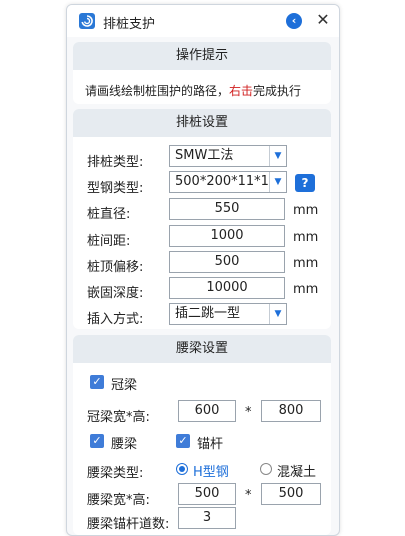  Describe the element at coordinates (129, 24) in the screenshot. I see `window-title: 排桩支护` at that location.